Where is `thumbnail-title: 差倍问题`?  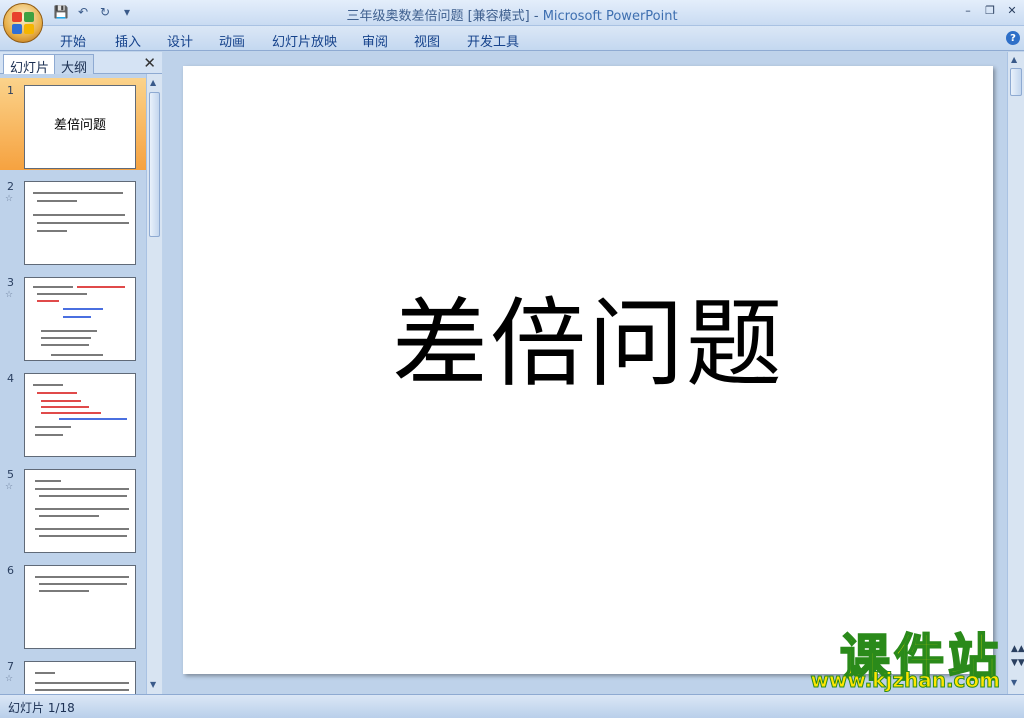 thumbnail-title: 差倍问题 is located at coordinates (79, 125).